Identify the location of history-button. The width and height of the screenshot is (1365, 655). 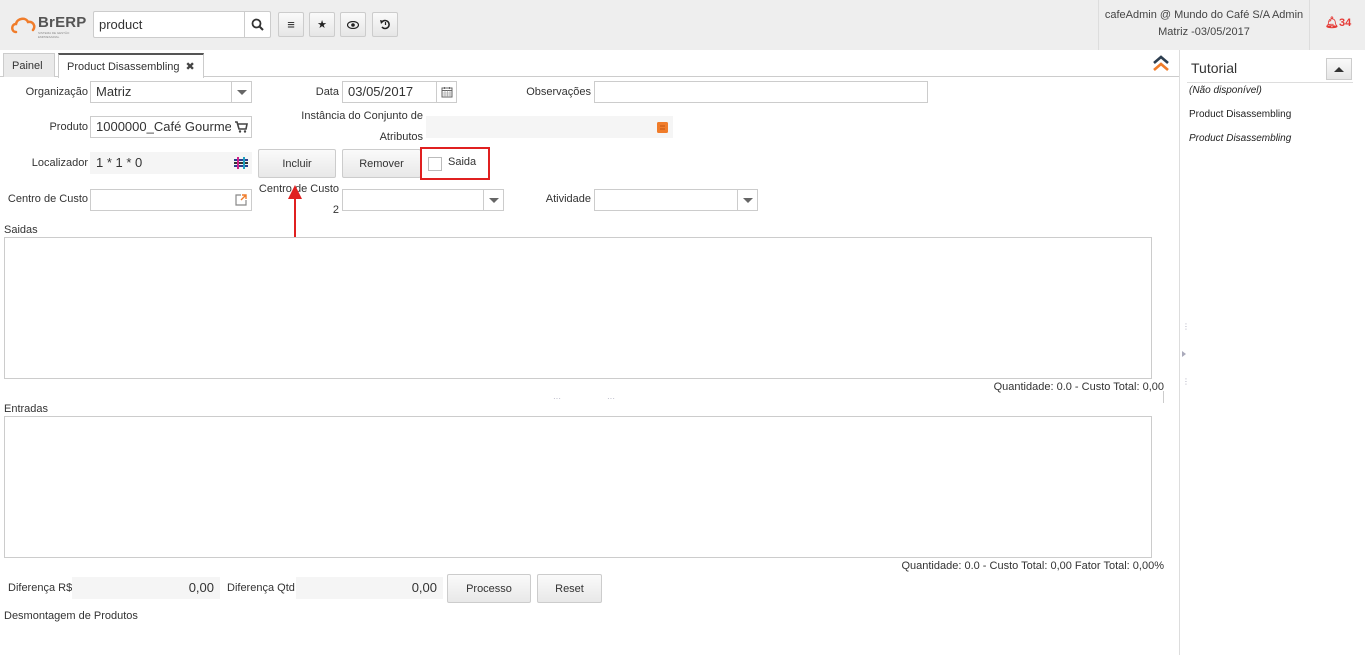
(385, 24).